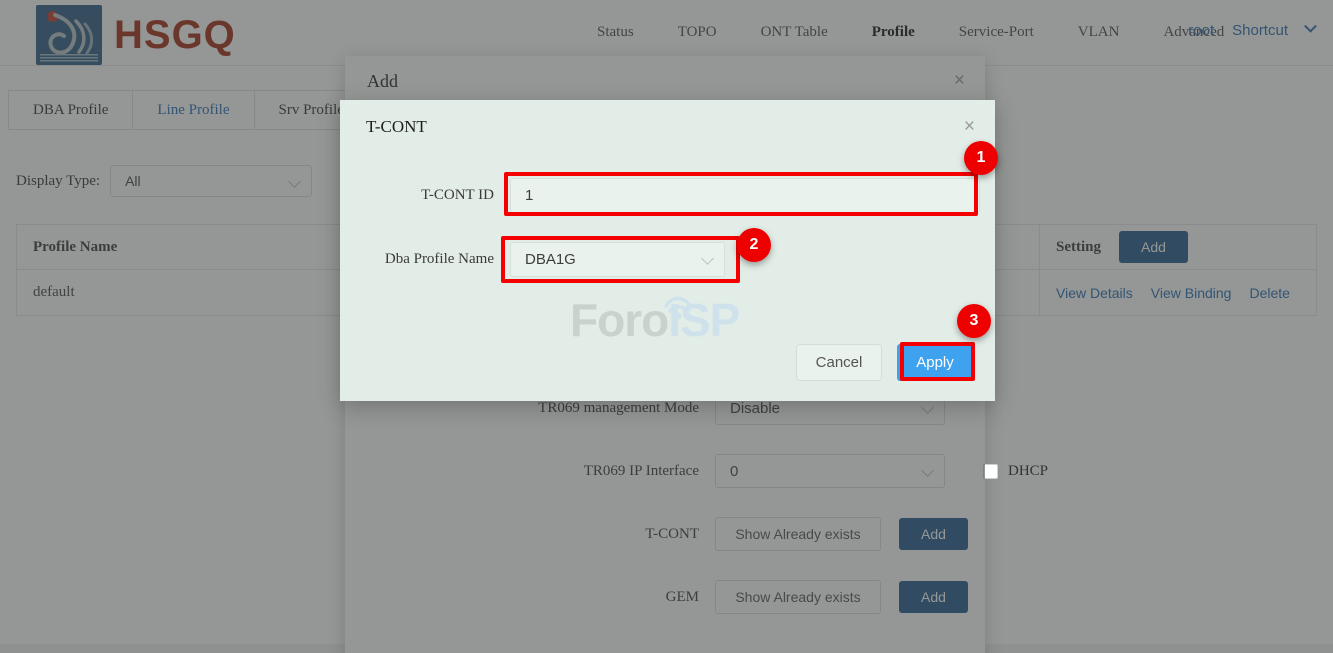 This screenshot has width=1333, height=653. Describe the element at coordinates (439, 259) in the screenshot. I see `label-dba-profile-name: Dba Profile Name` at that location.